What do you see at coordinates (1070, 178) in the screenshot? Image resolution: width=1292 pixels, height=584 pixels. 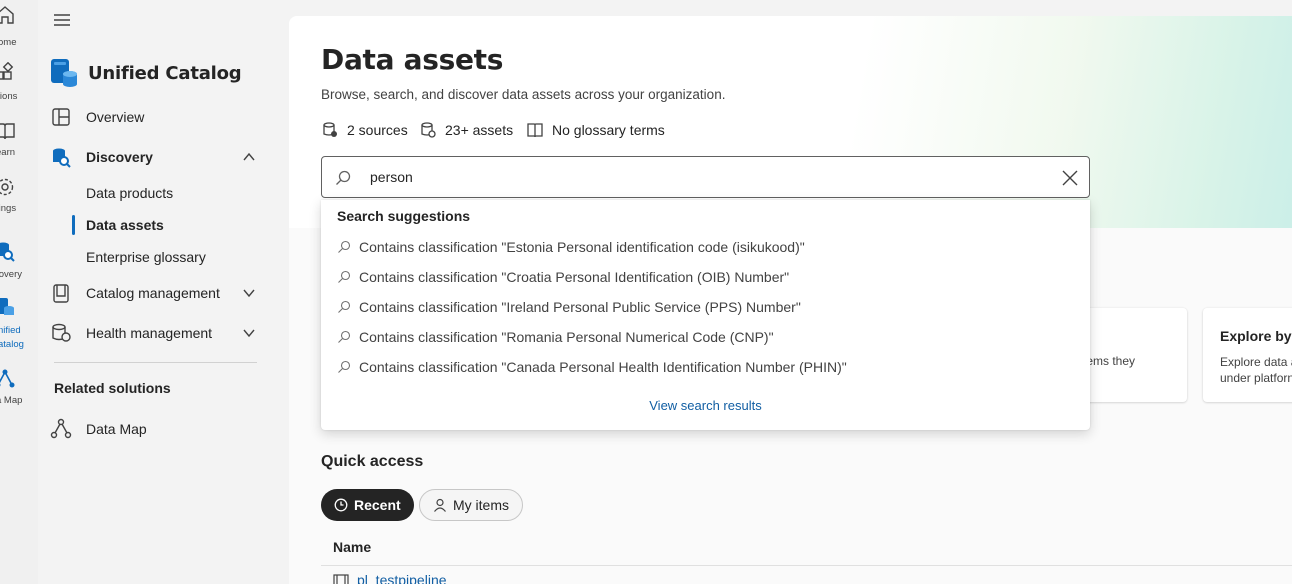 I see `clear-search-icon` at bounding box center [1070, 178].